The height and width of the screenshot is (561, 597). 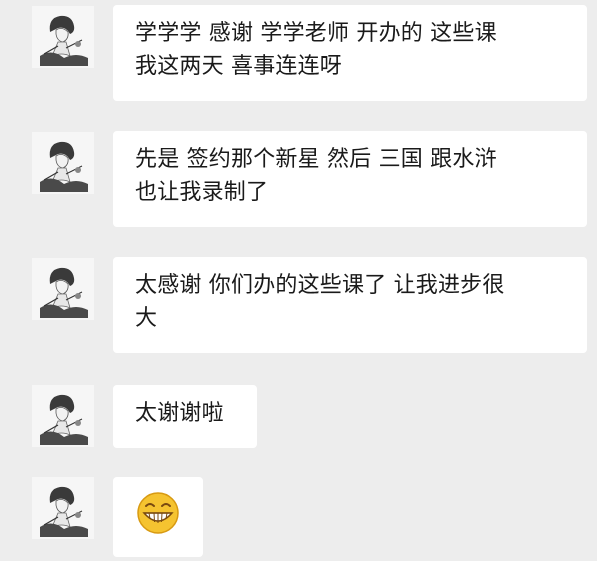 I want to click on message-bubble: 太感谢 你们办的这些课了 让我进步很 大, so click(x=350, y=305).